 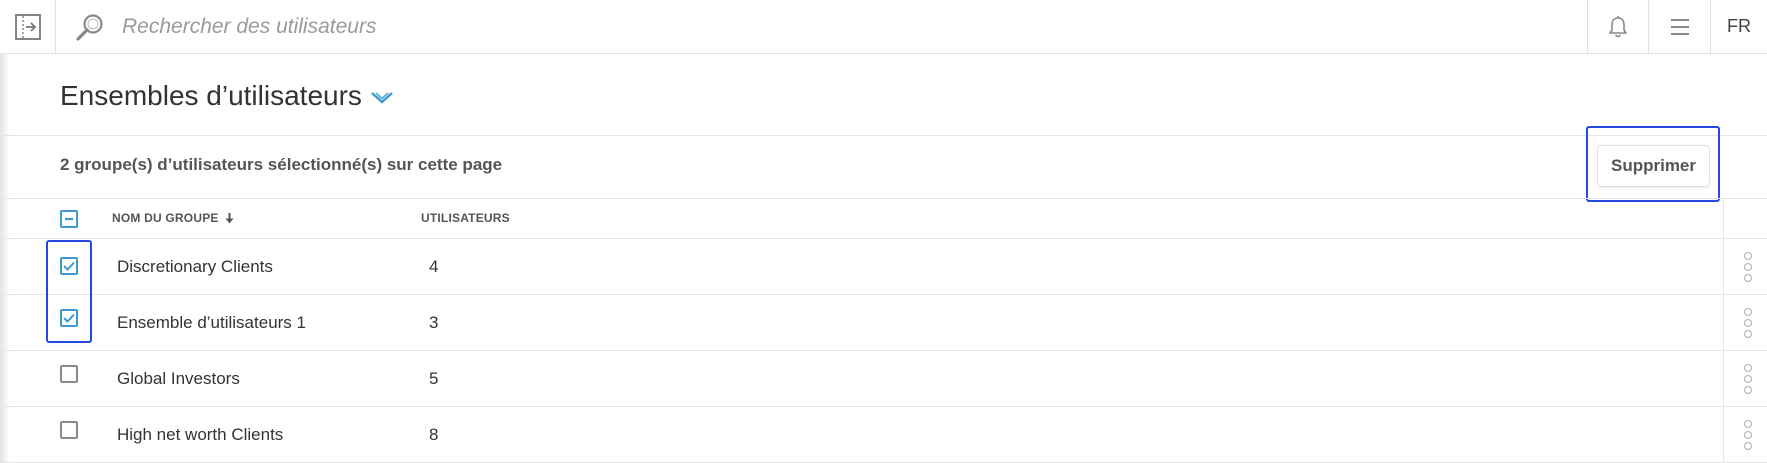 I want to click on column-header-label: UTILISATEURS, so click(x=465, y=218).